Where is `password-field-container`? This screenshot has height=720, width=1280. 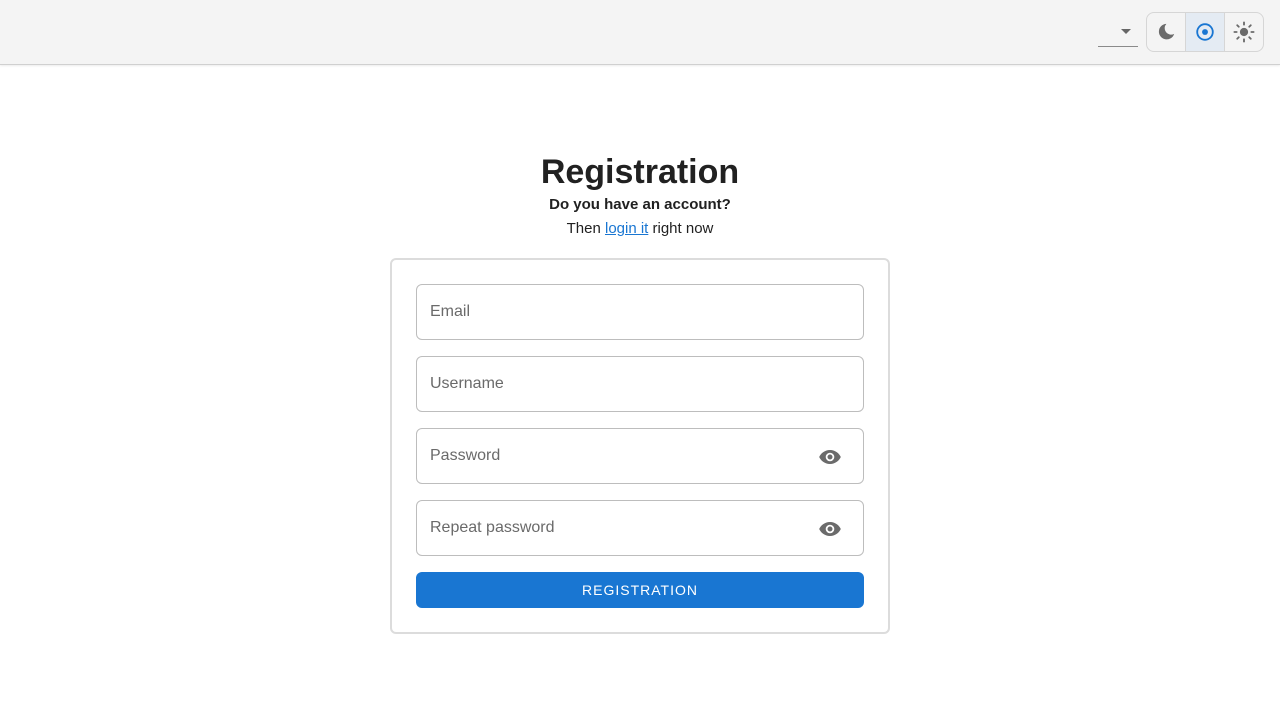
password-field-container is located at coordinates (640, 456).